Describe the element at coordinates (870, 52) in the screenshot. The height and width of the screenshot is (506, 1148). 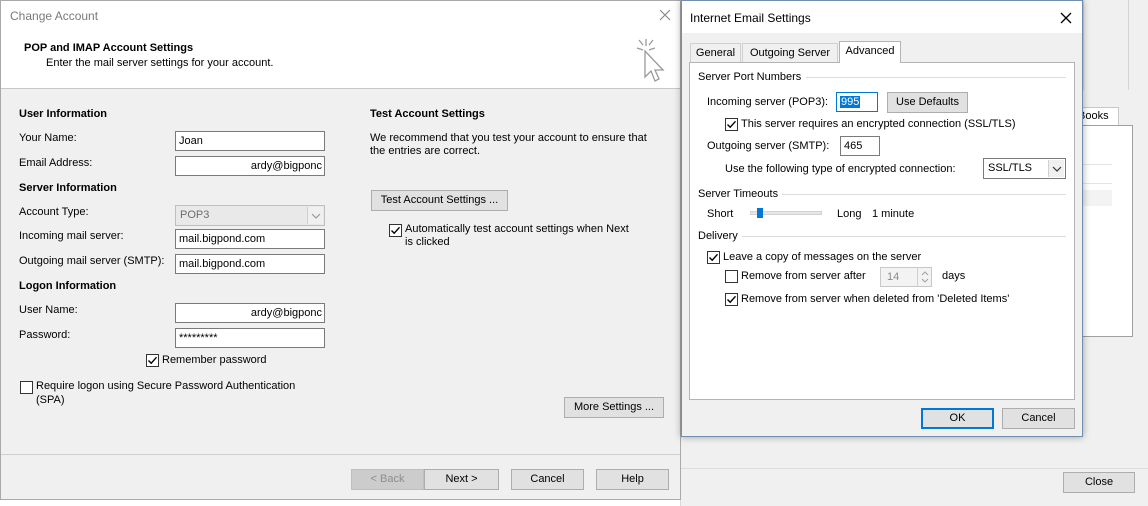
I see `tab-advanced: Advanced` at that location.